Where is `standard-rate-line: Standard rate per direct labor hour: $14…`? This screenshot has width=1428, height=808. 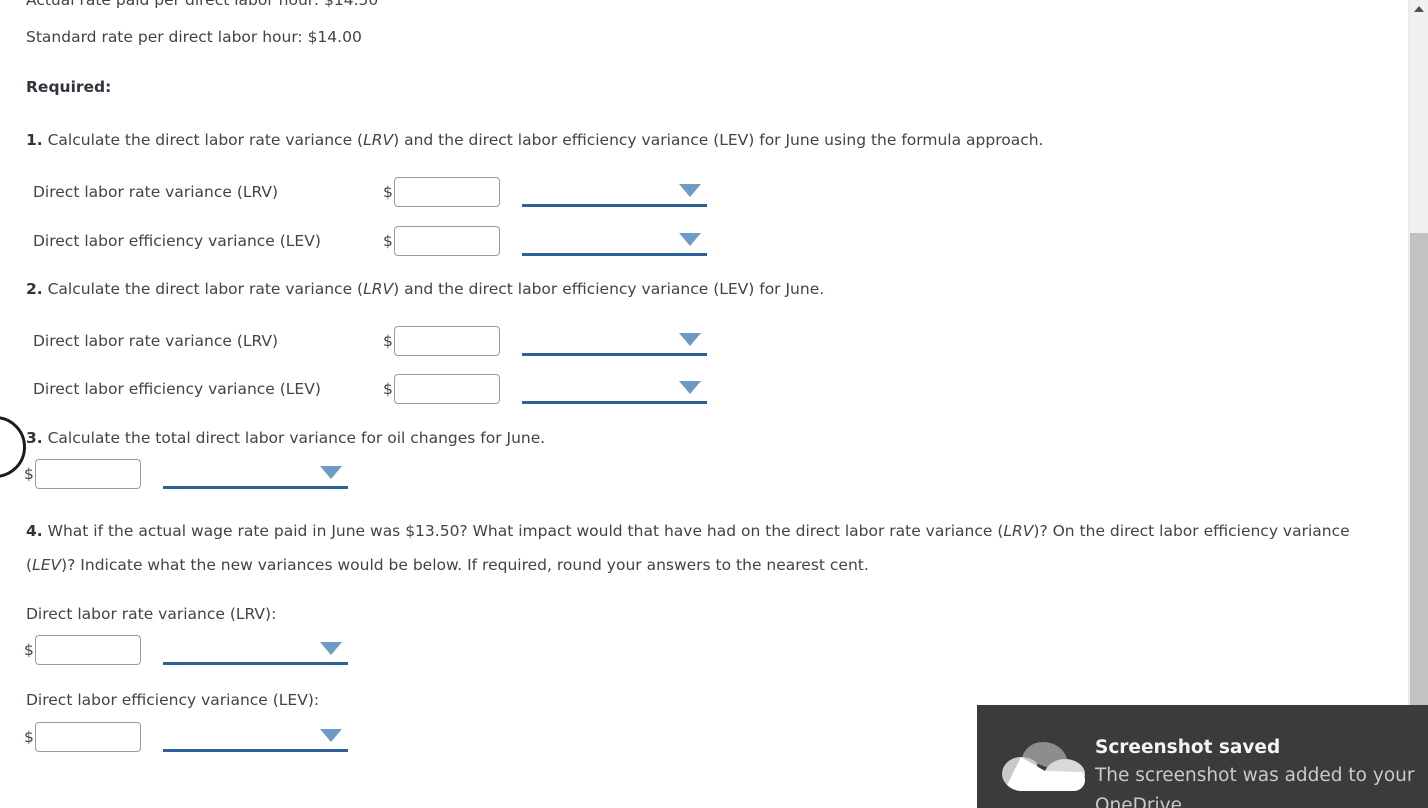 standard-rate-line: Standard rate per direct labor hour: $14… is located at coordinates (194, 37).